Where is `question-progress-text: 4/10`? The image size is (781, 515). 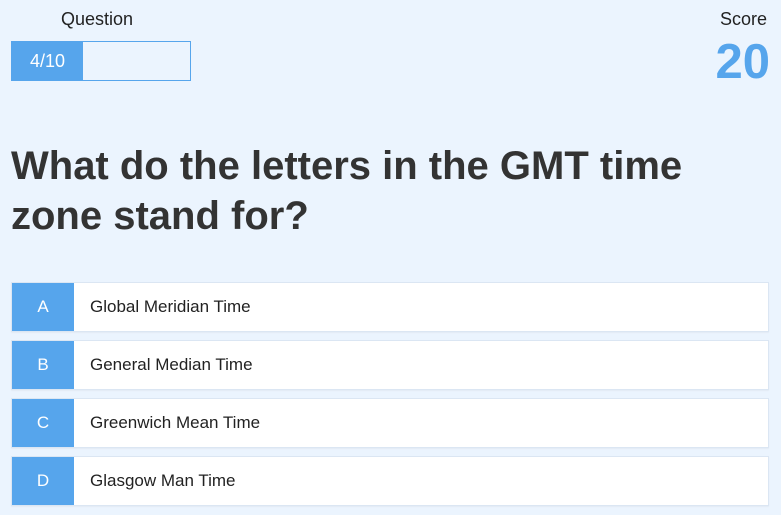 question-progress-text: 4/10 is located at coordinates (47, 61).